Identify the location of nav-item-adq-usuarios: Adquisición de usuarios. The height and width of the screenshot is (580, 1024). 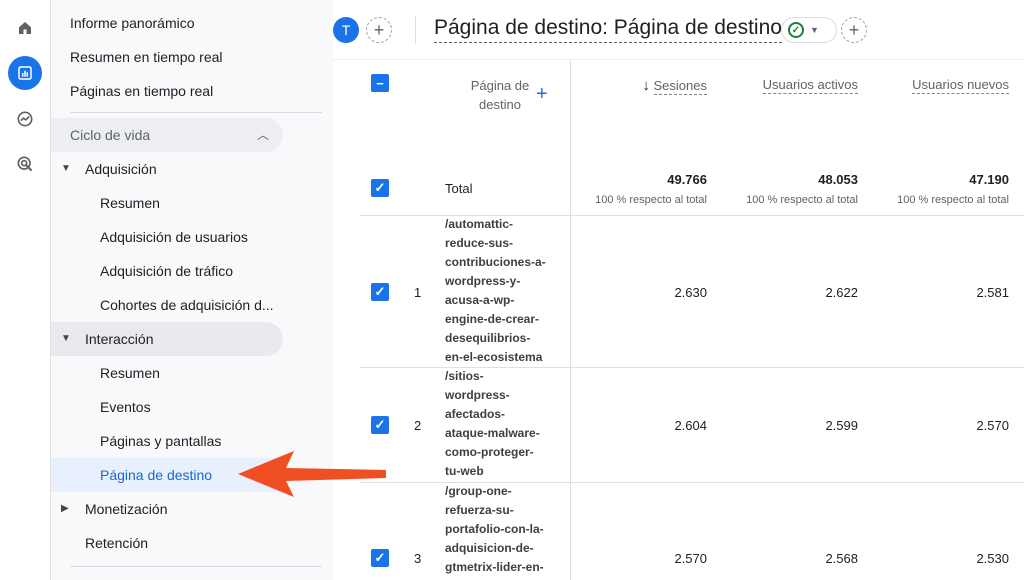
(167, 237).